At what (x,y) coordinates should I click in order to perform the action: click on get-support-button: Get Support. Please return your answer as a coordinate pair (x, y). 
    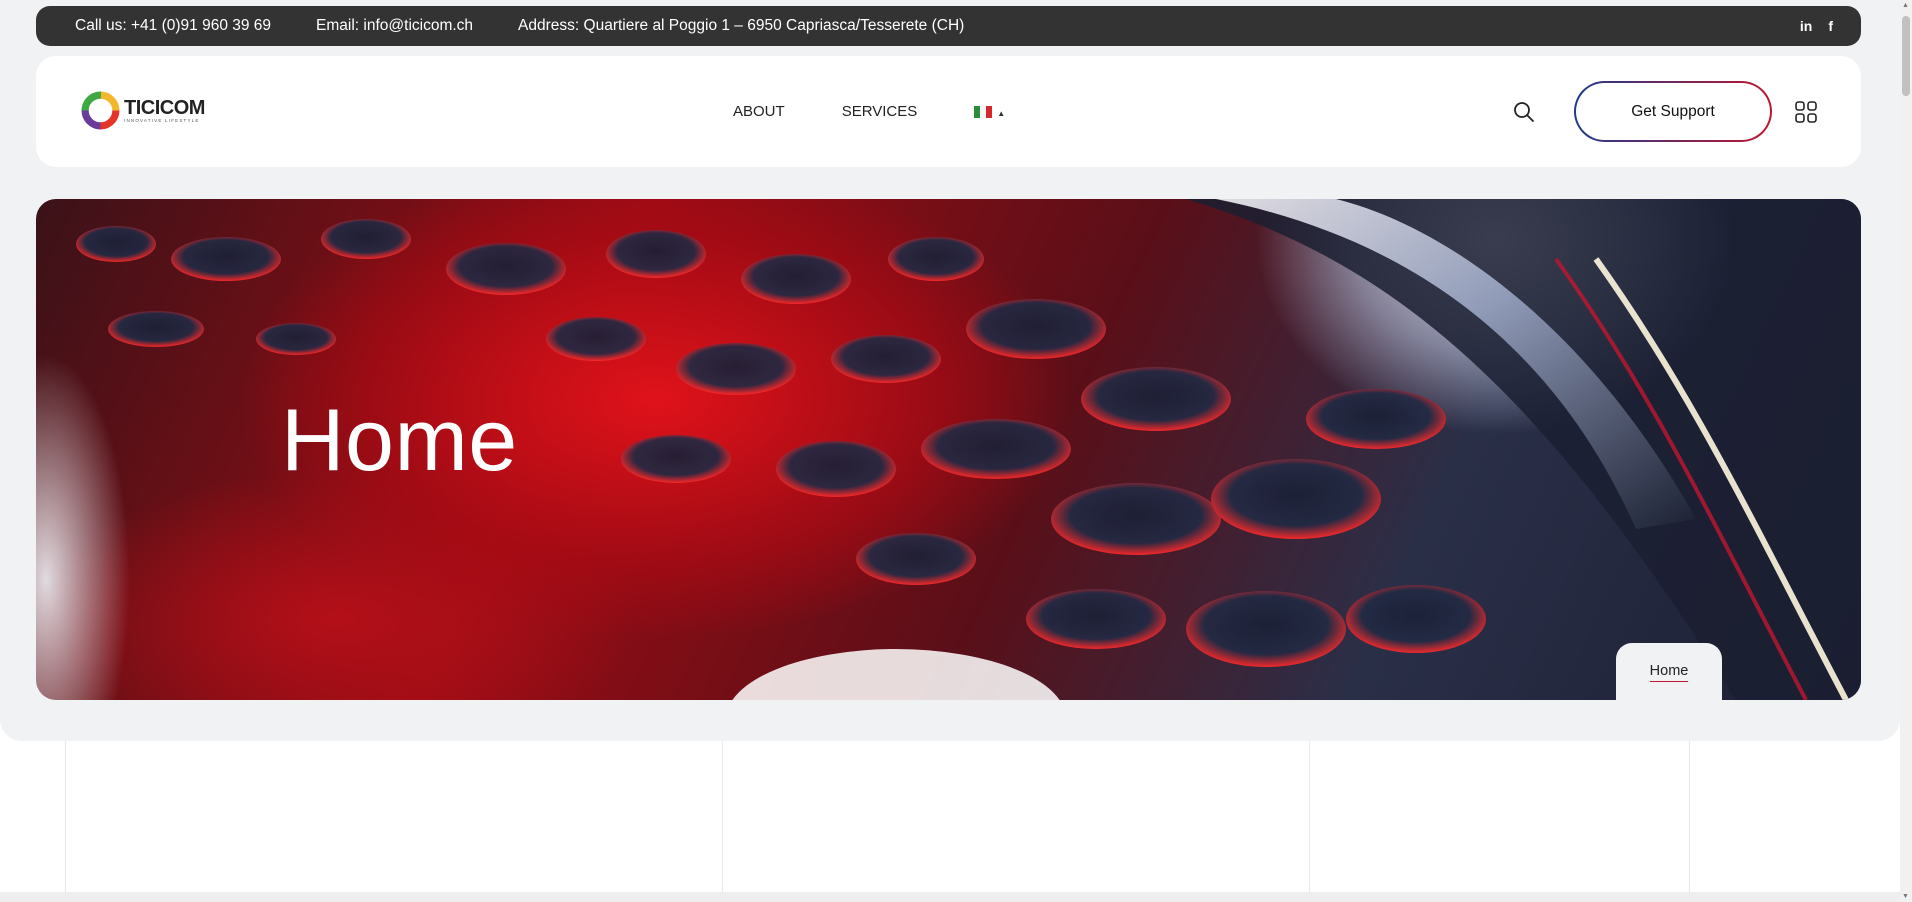
    Looking at the image, I should click on (1673, 111).